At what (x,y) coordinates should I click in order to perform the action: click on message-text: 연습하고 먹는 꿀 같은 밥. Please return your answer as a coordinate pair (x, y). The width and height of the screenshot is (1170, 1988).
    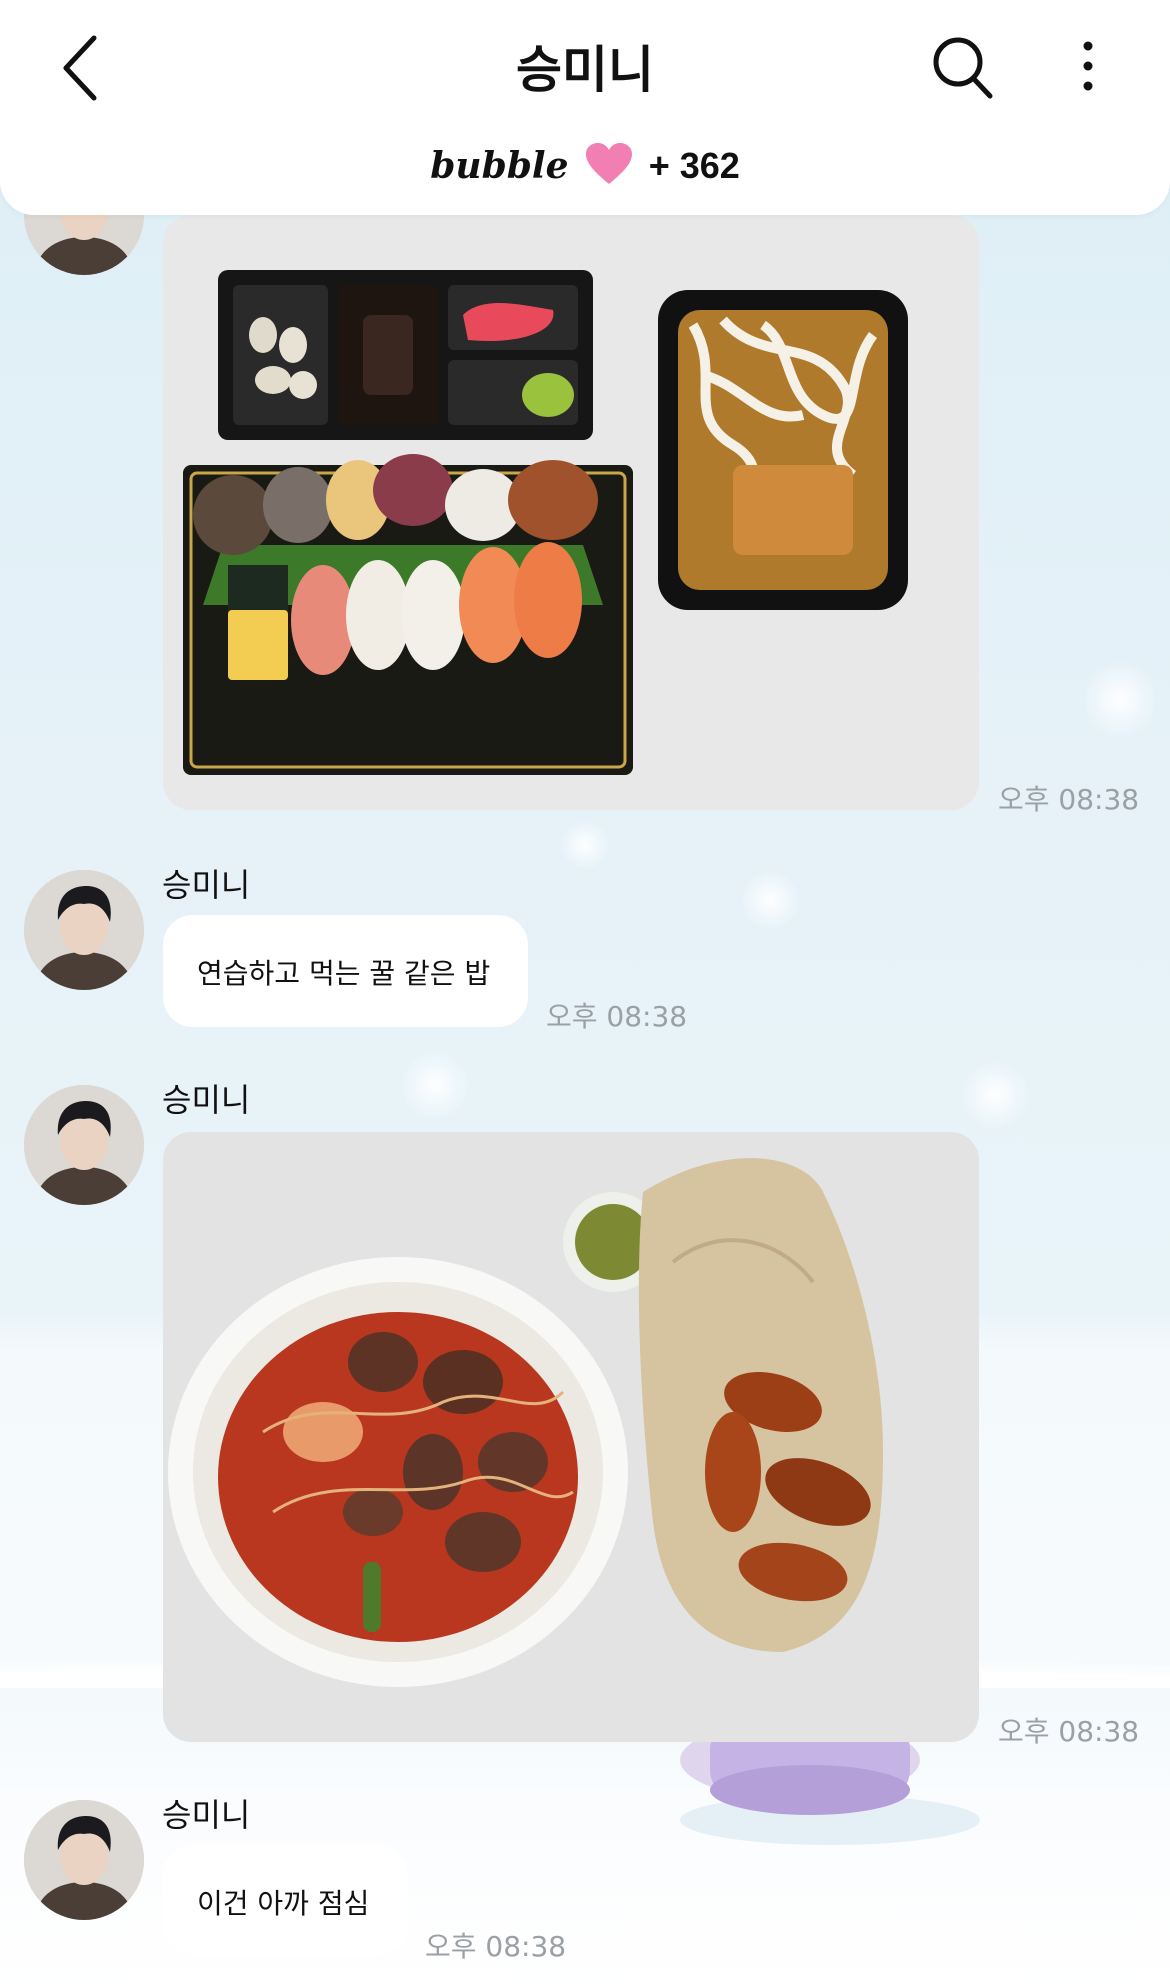
    Looking at the image, I should click on (344, 973).